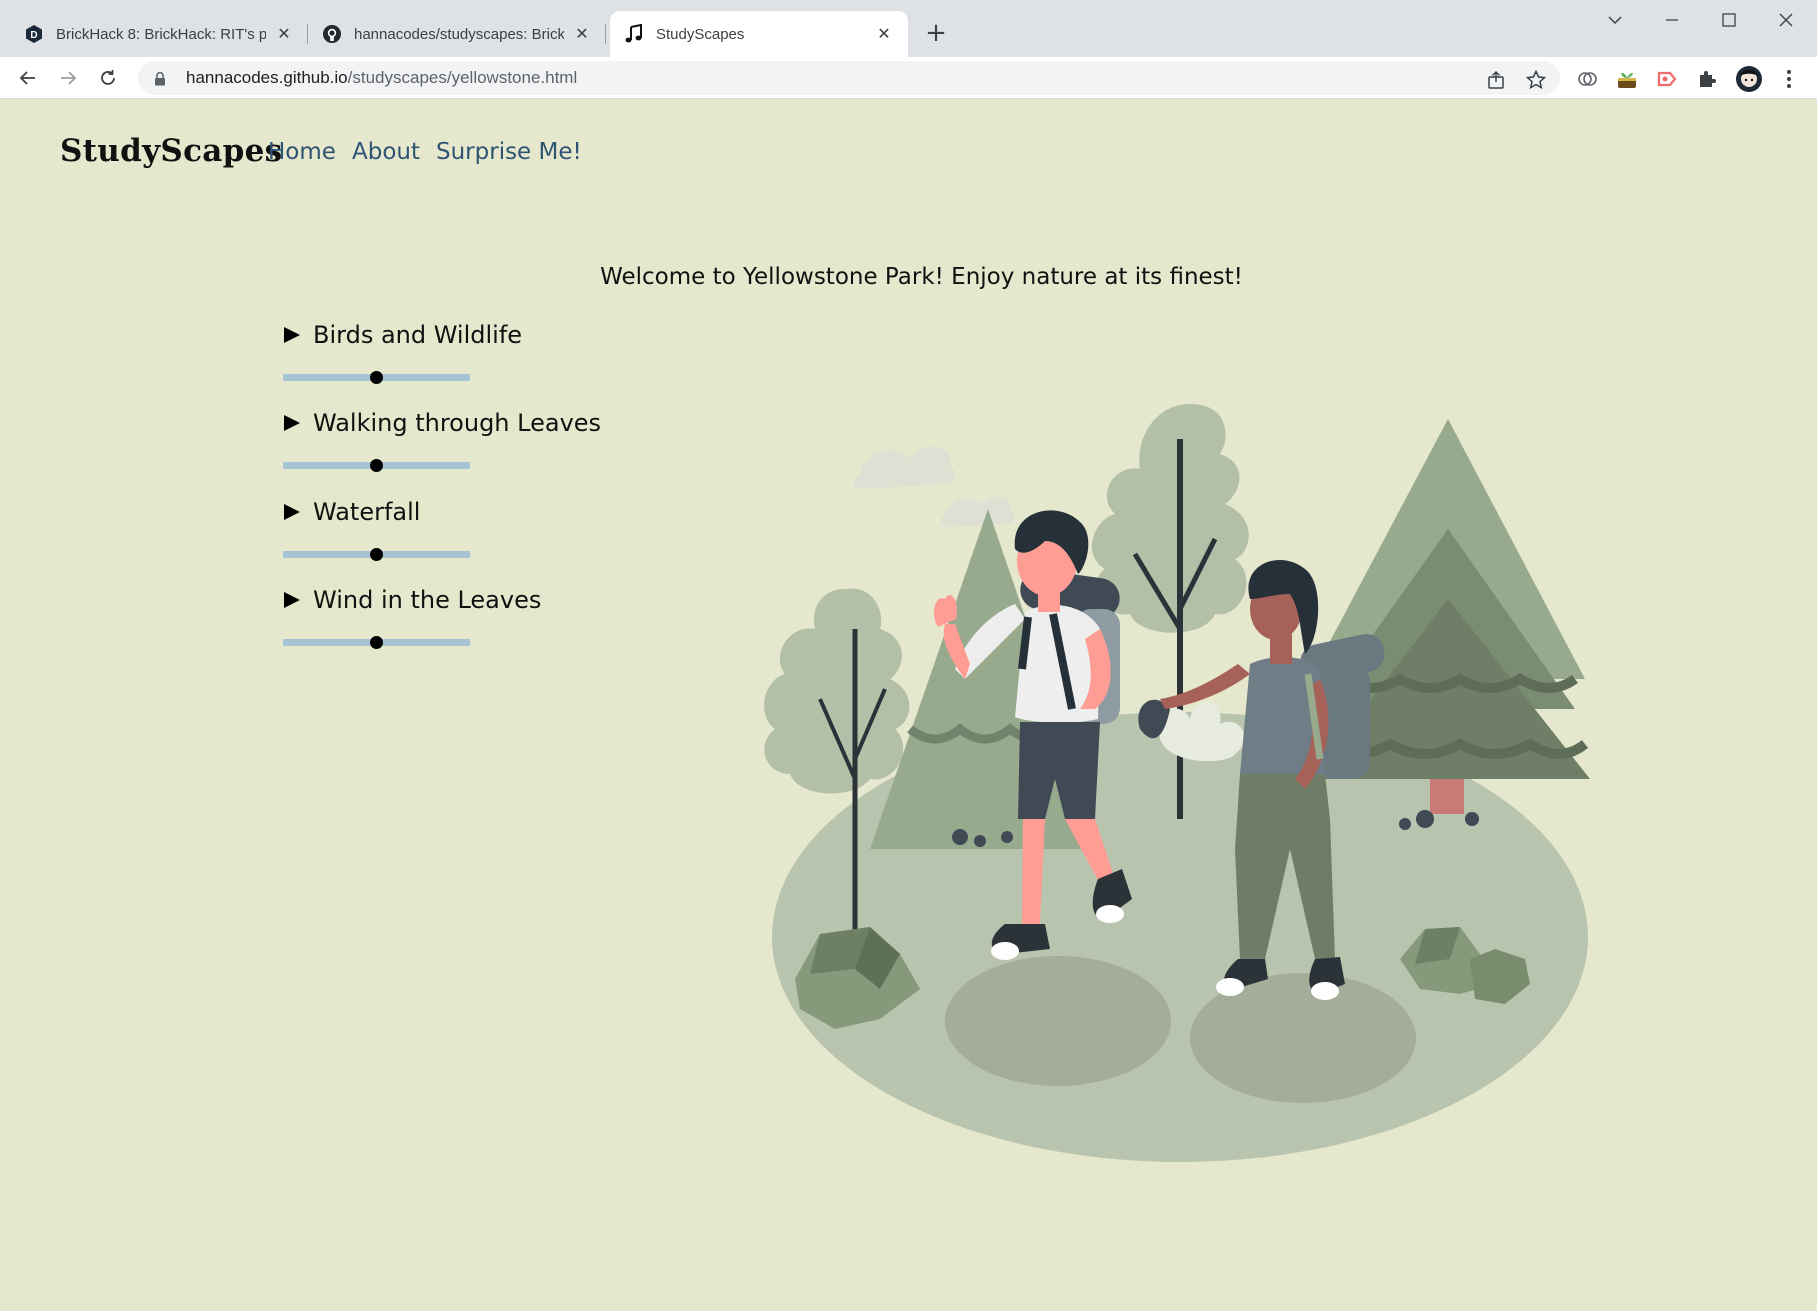 The image size is (1817, 1311). I want to click on extension-reader-icon, so click(1587, 79).